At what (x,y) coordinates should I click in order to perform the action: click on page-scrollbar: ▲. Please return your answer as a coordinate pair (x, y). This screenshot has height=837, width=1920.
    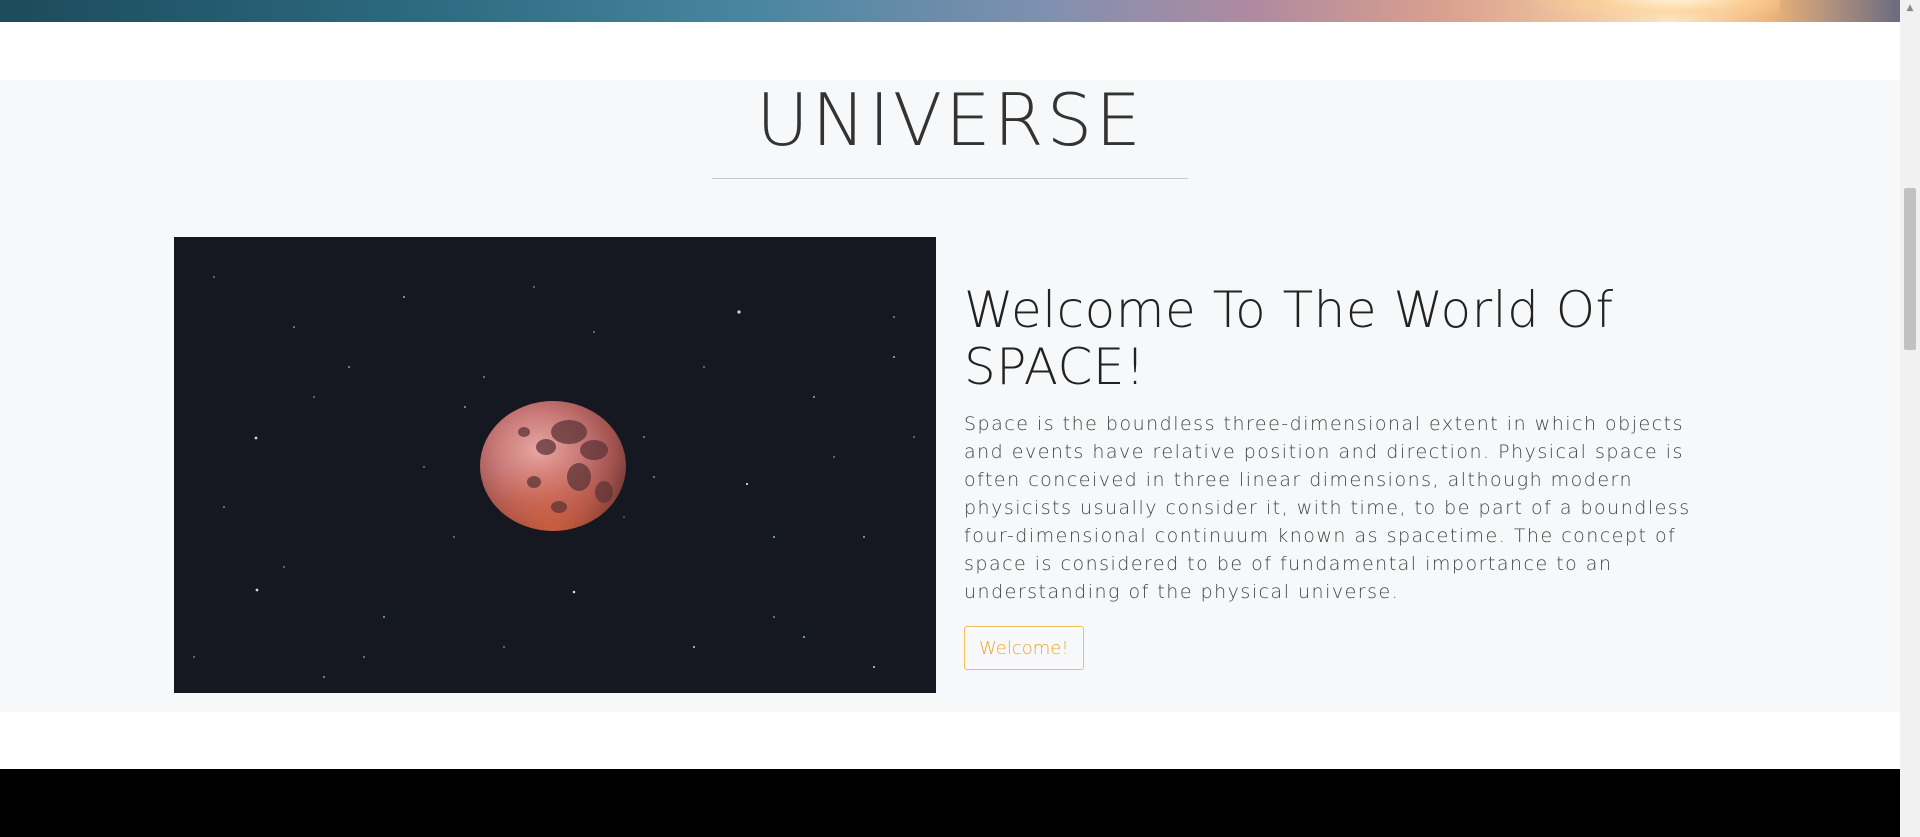
    Looking at the image, I should click on (1910, 418).